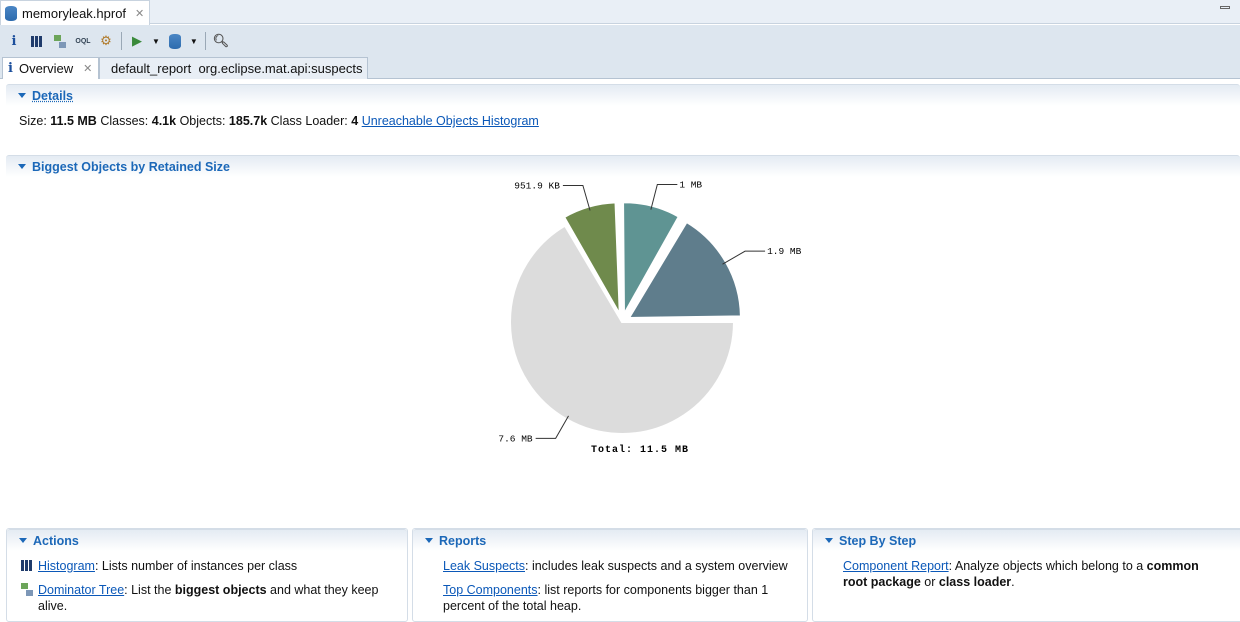 This screenshot has height=622, width=1240. I want to click on tab-overview: i Overview ✕, so click(50, 68).